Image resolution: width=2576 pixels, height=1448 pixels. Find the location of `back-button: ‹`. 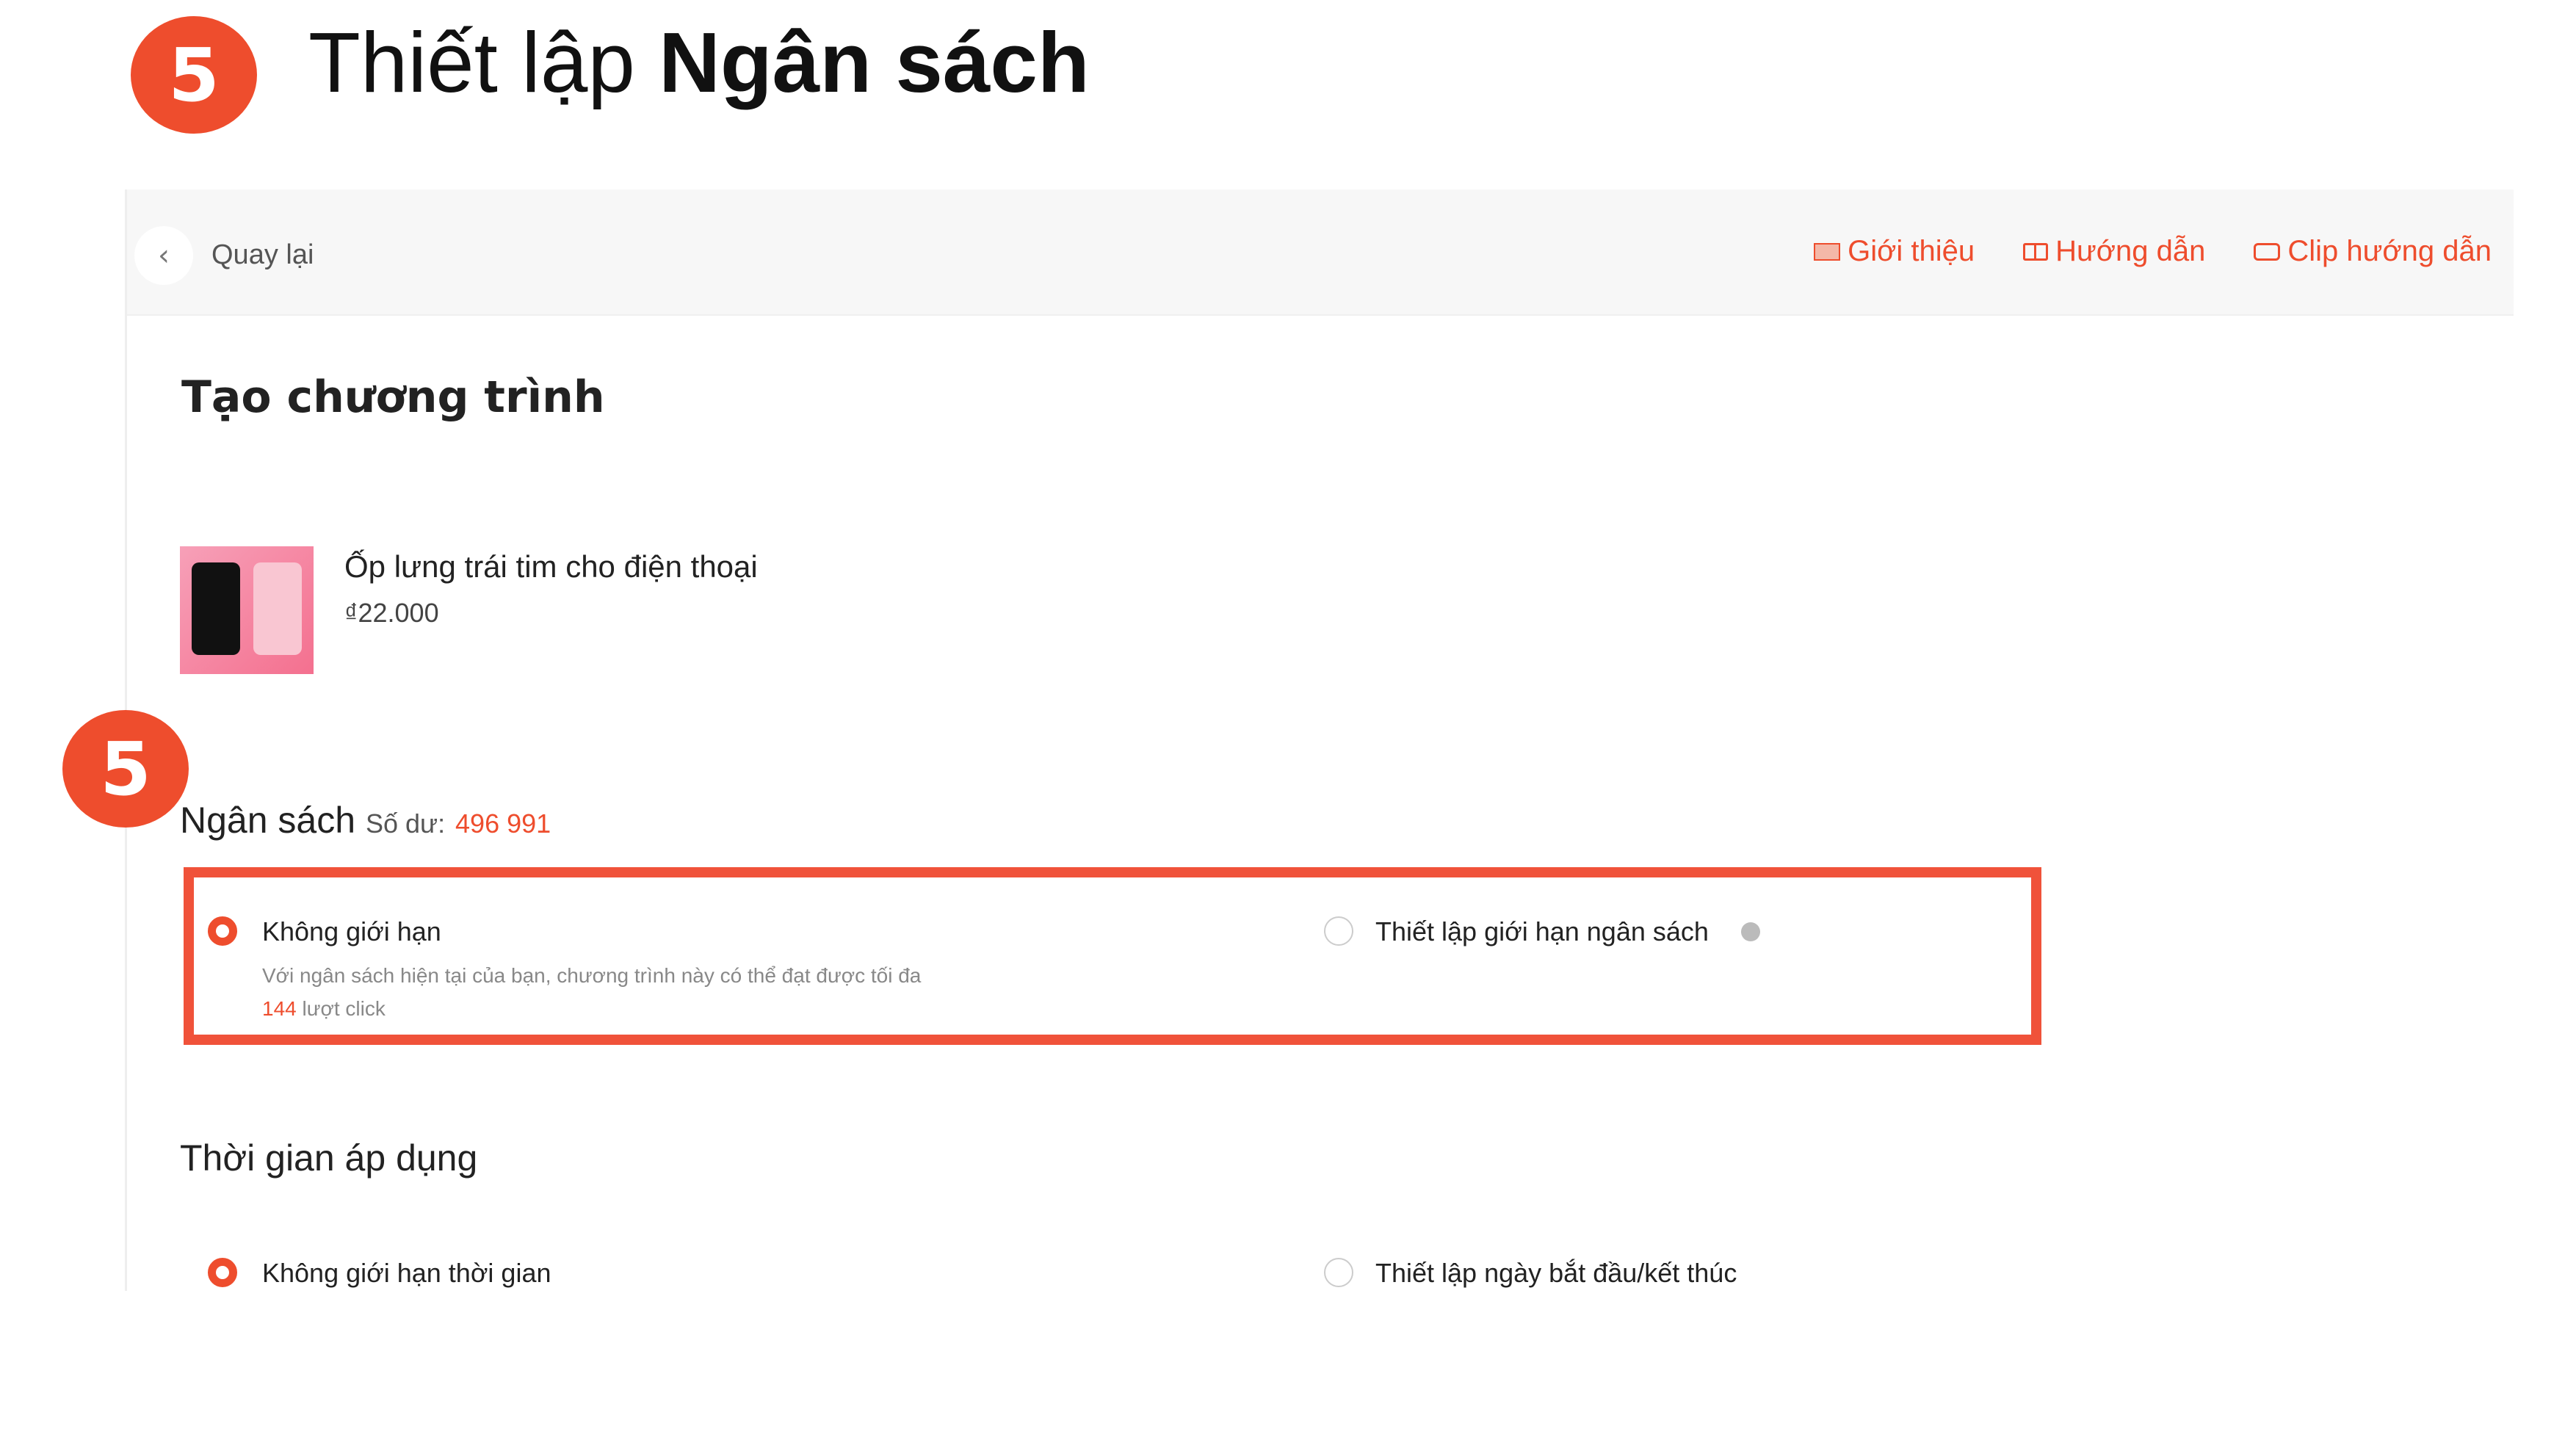

back-button: ‹ is located at coordinates (163, 255).